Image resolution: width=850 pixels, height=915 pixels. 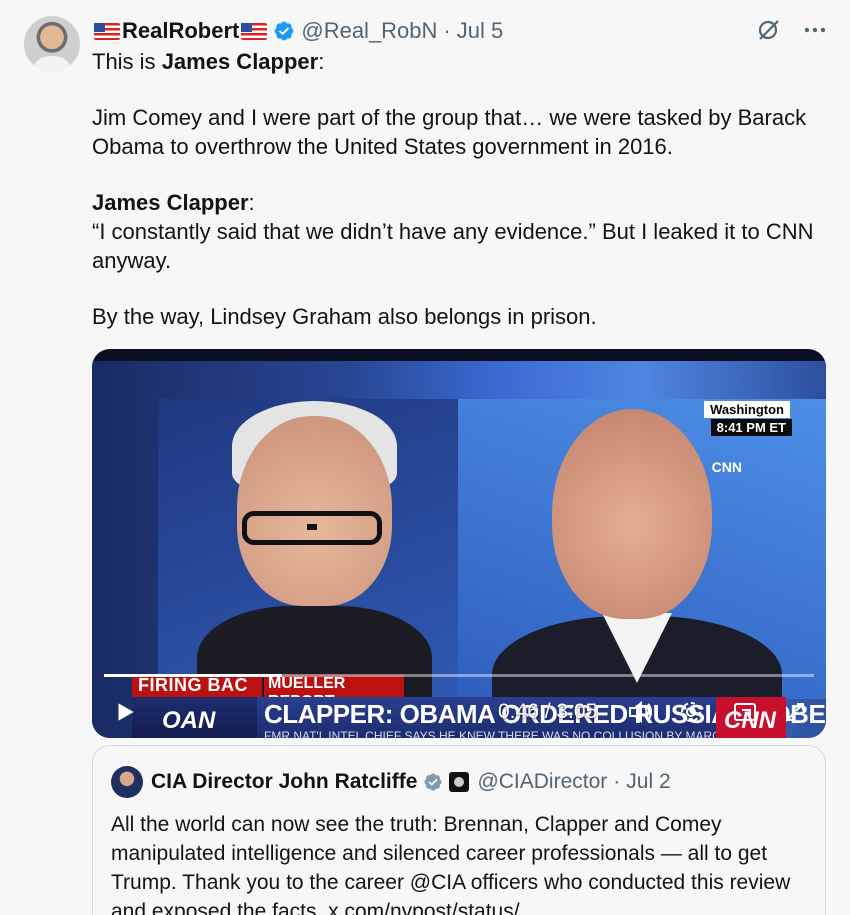 What do you see at coordinates (459, 675) in the screenshot?
I see `video-progress-bar` at bounding box center [459, 675].